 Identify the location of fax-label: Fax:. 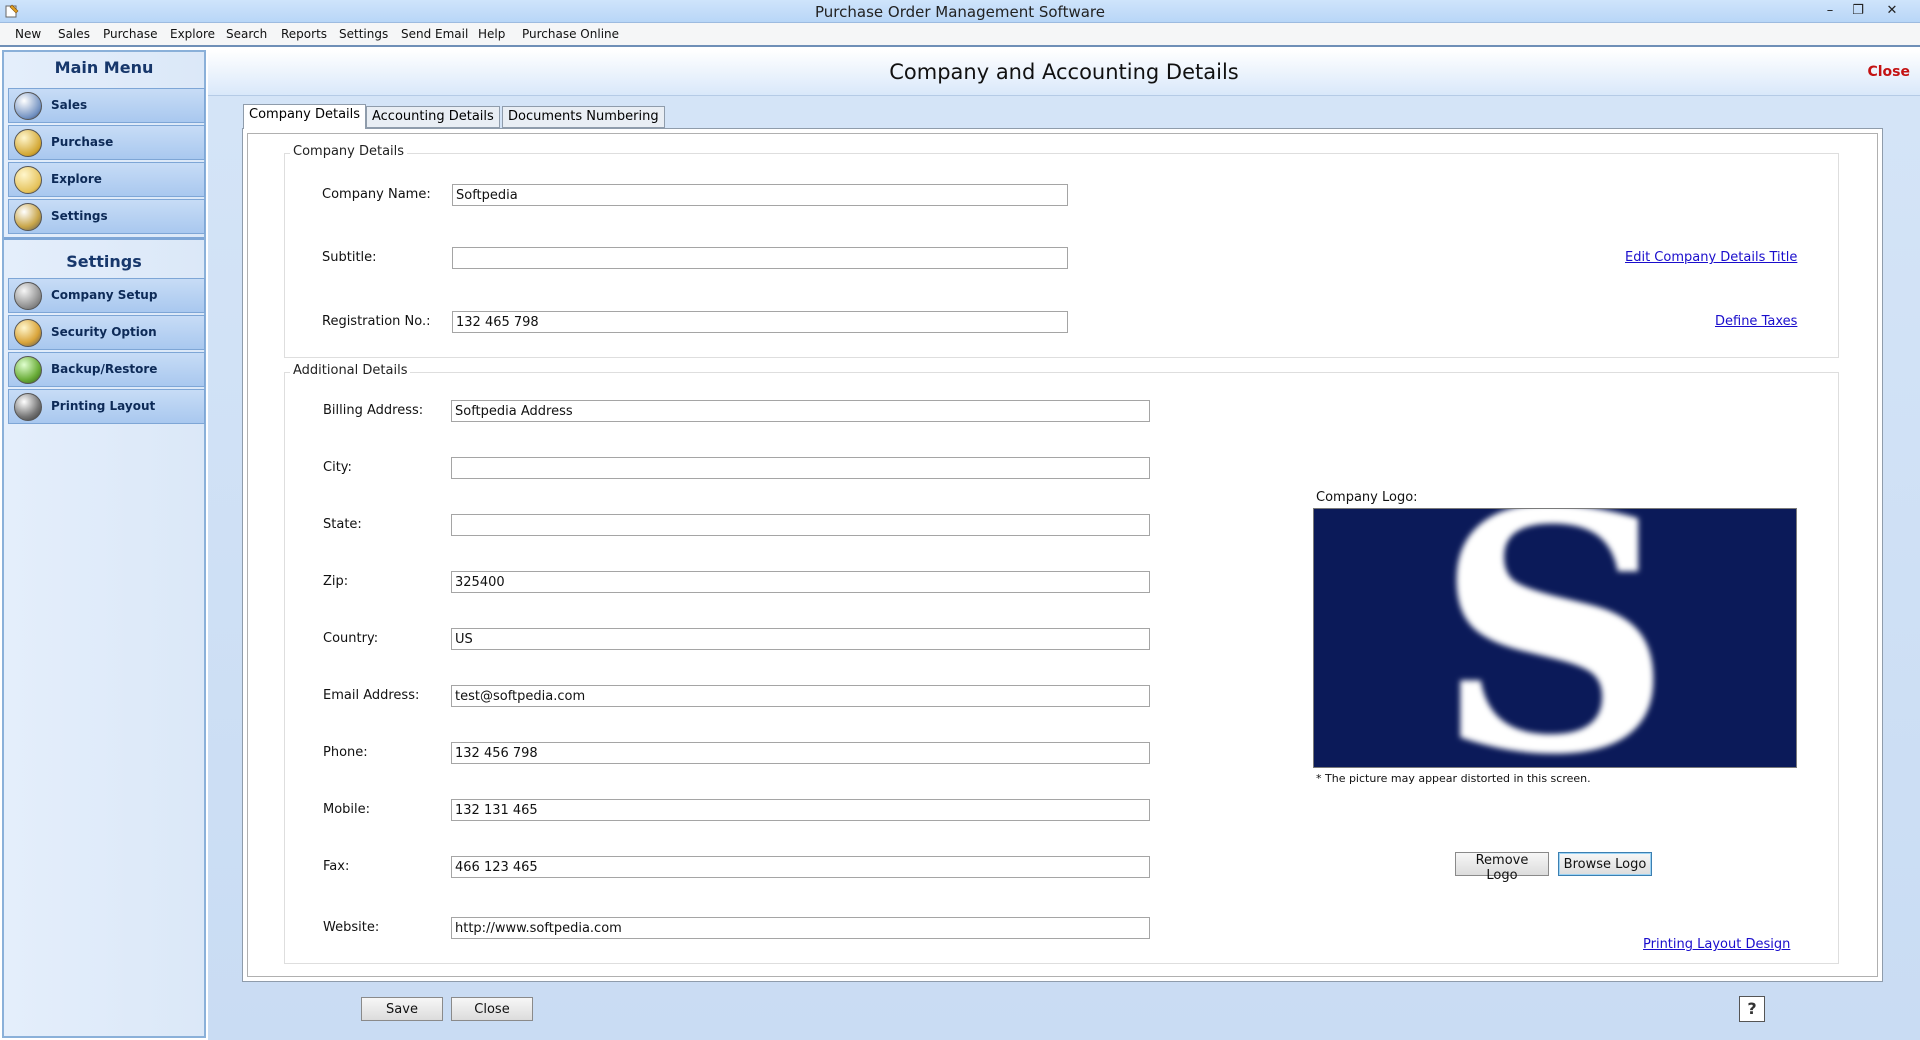
(336, 866).